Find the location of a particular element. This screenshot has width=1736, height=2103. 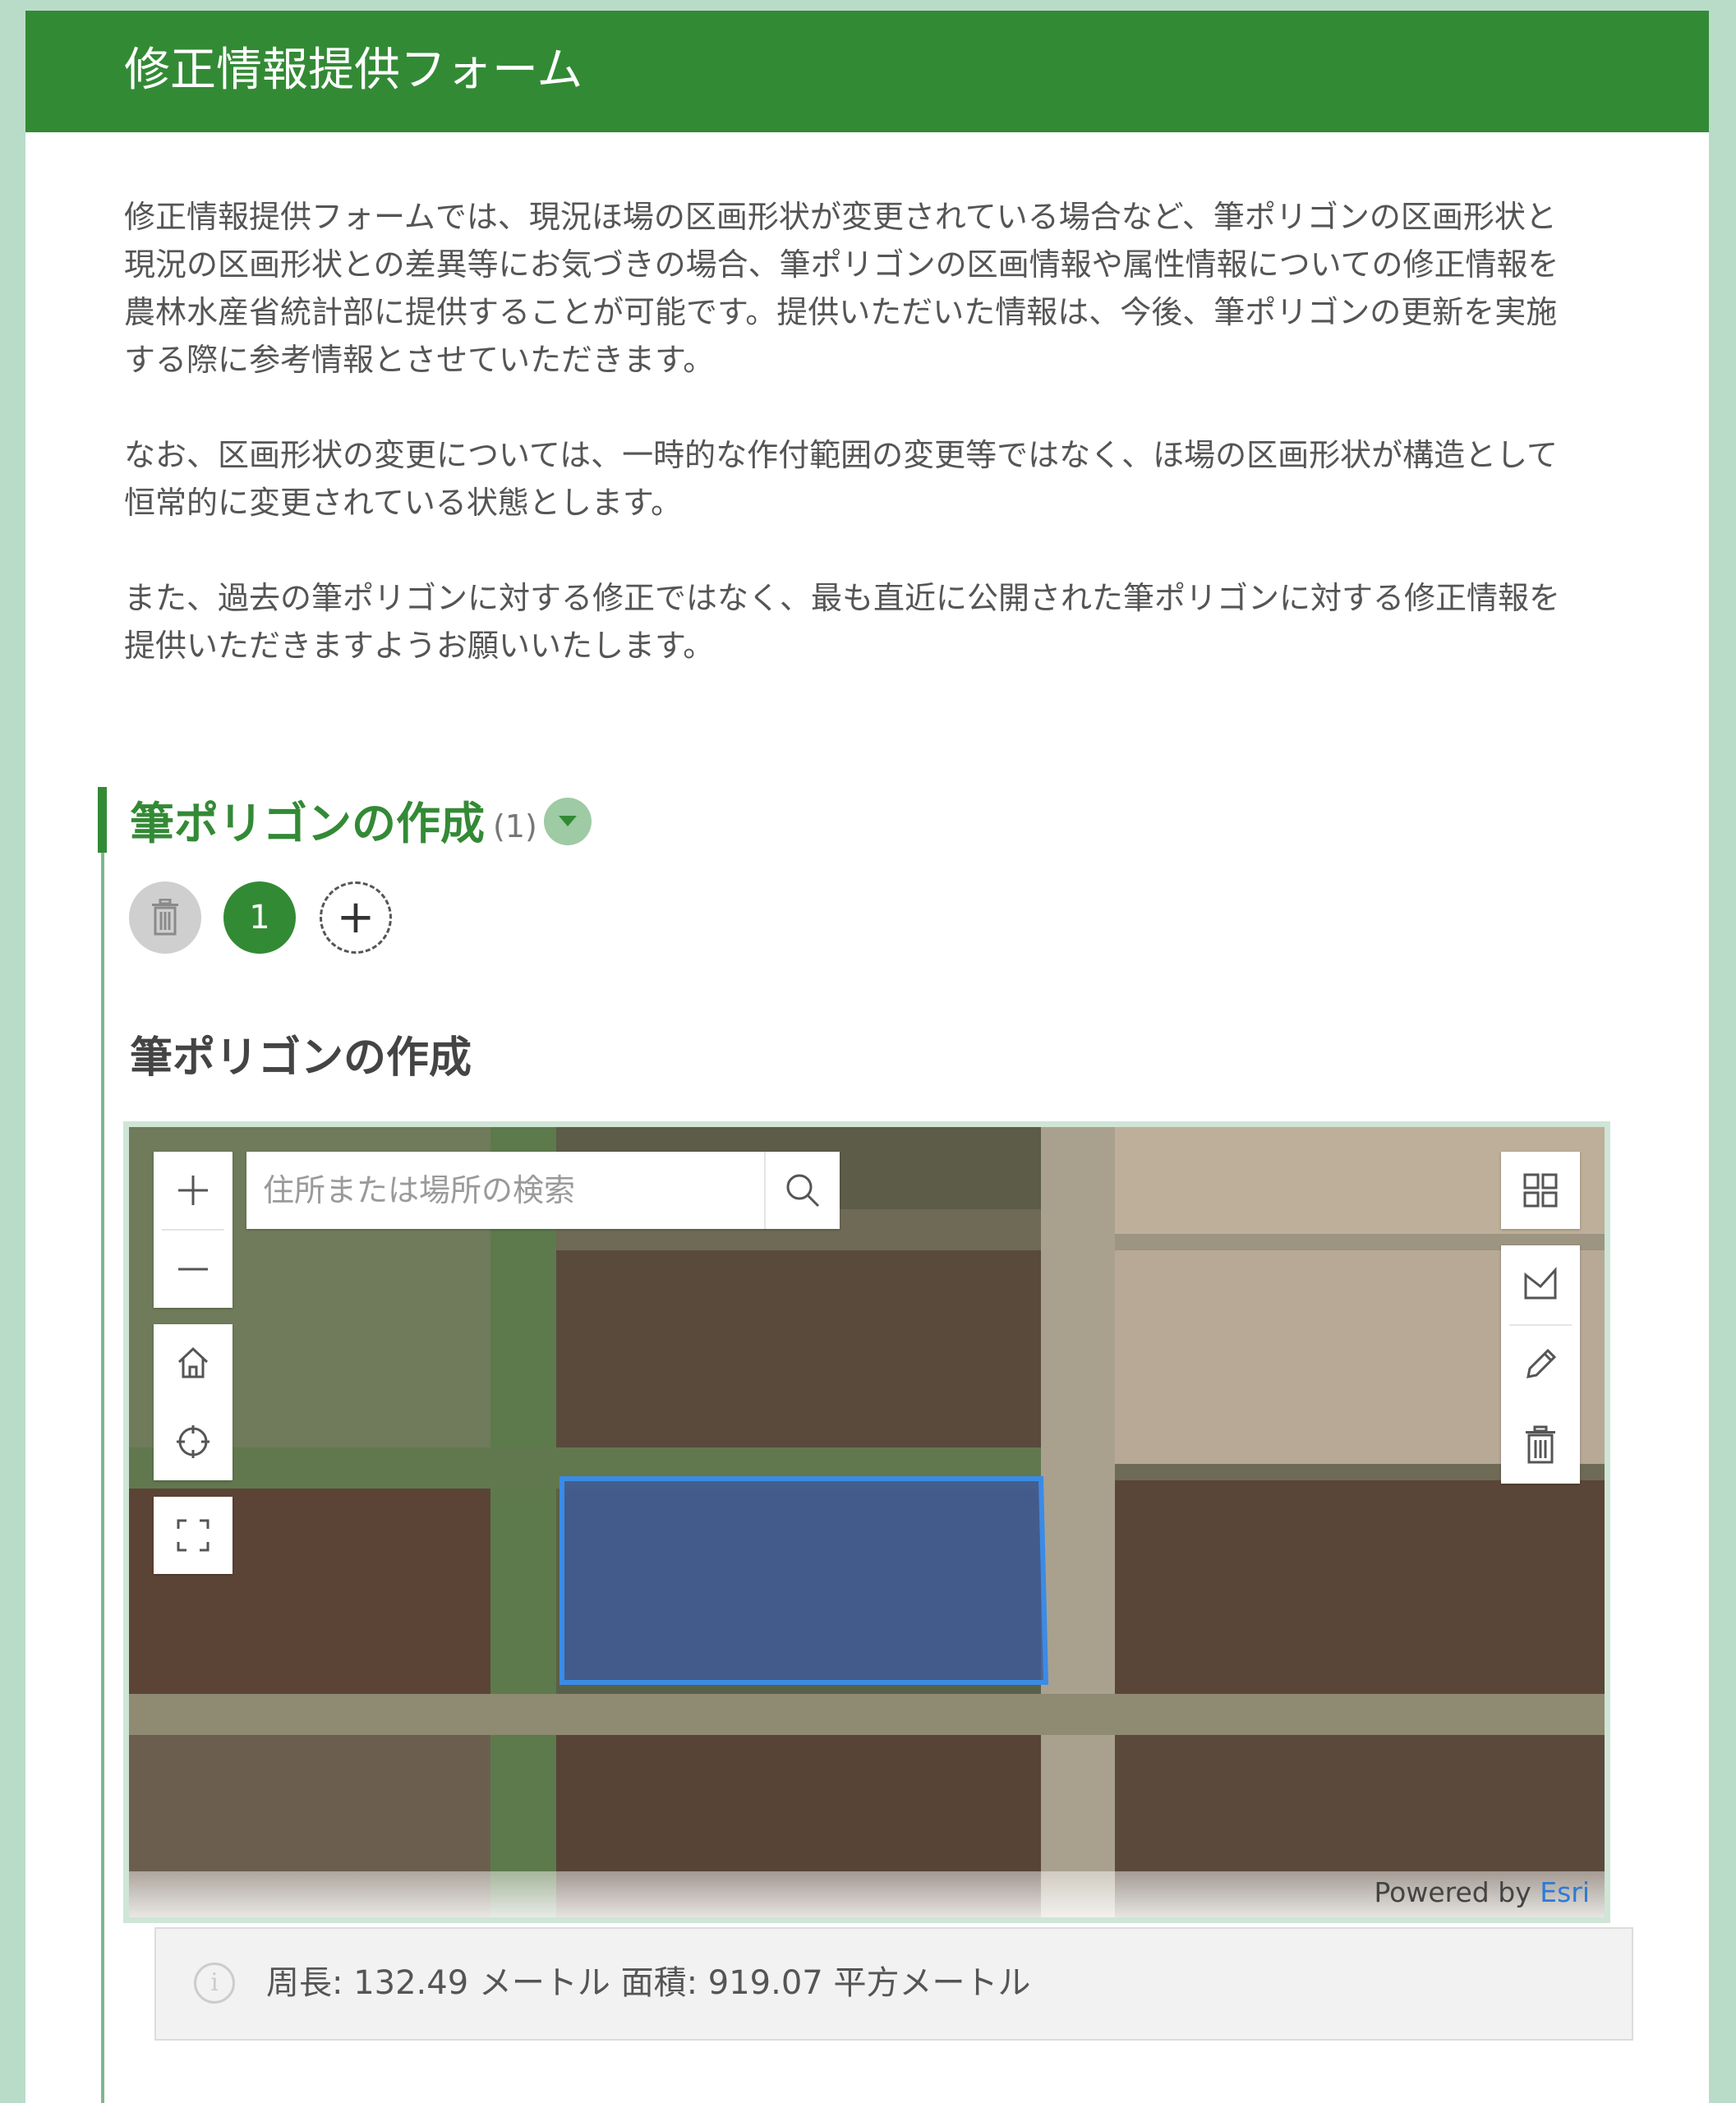

question-label: 筆ポリゴンの作成 is located at coordinates (301, 1058).